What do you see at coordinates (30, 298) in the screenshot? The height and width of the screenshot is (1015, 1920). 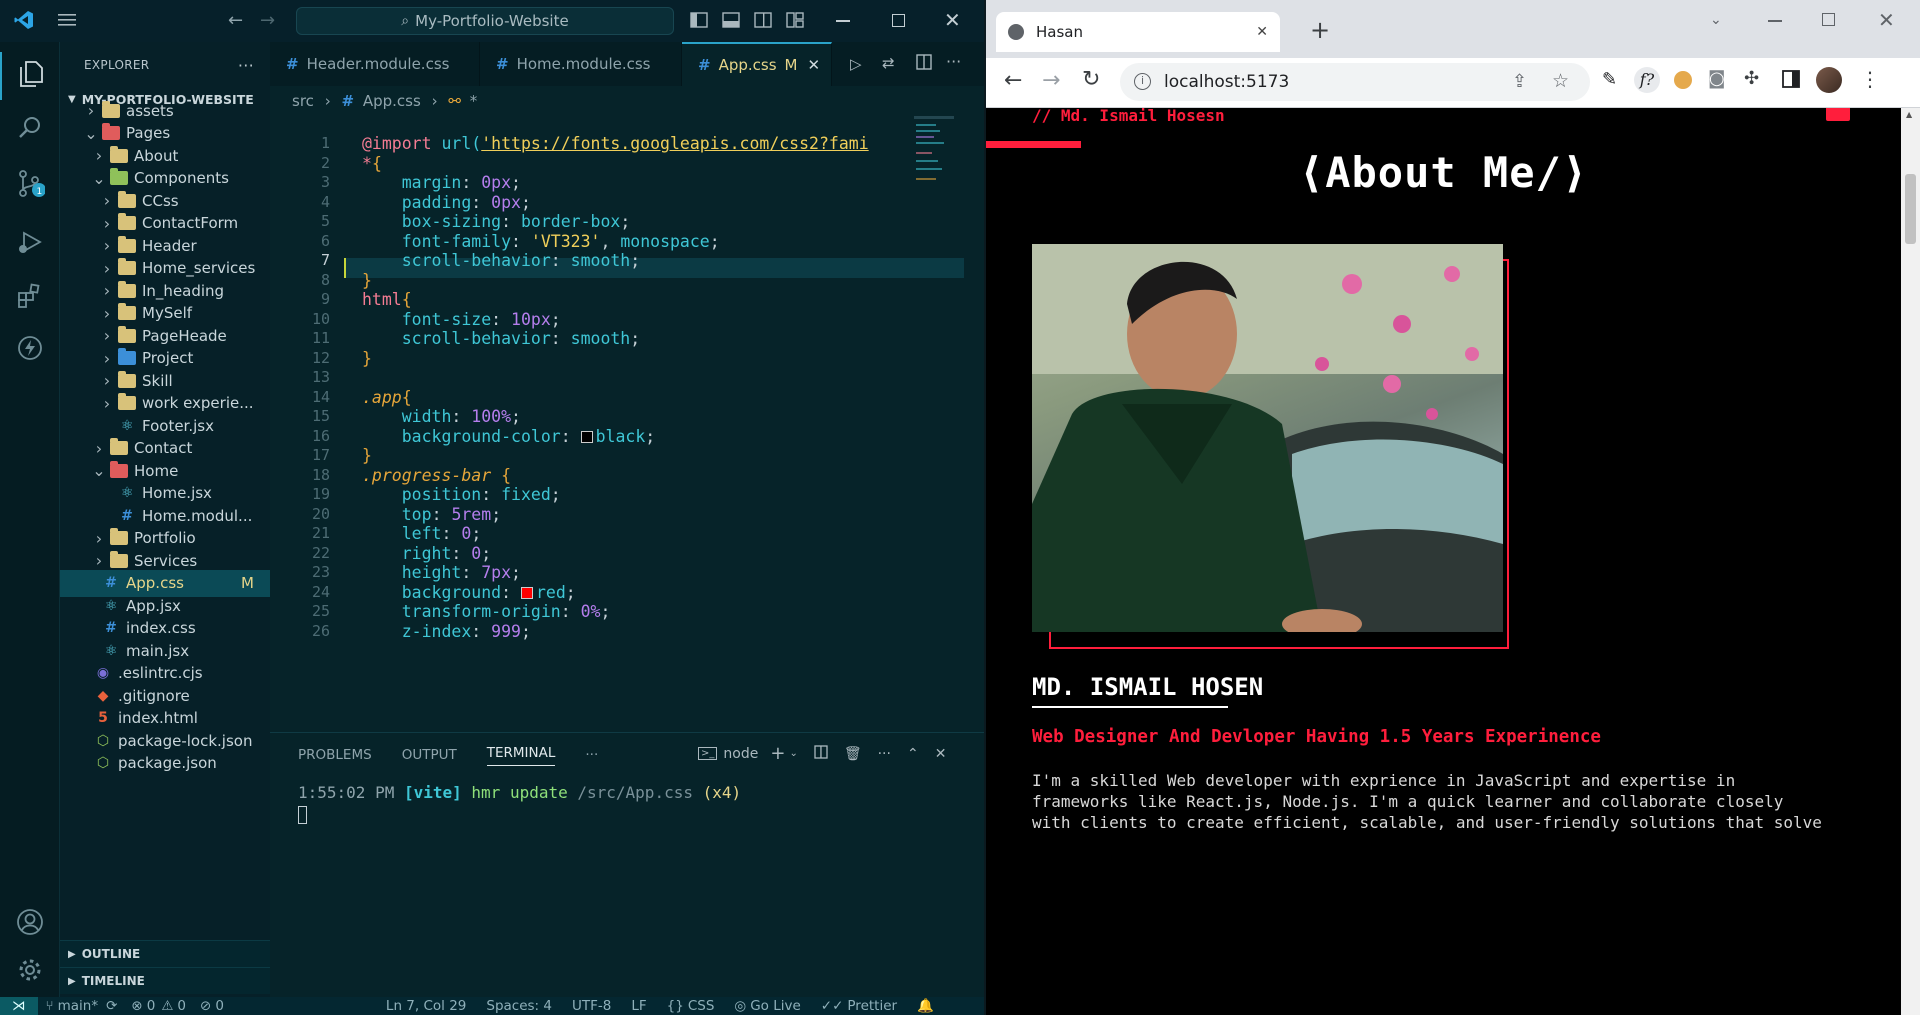 I see `activity-extensions` at bounding box center [30, 298].